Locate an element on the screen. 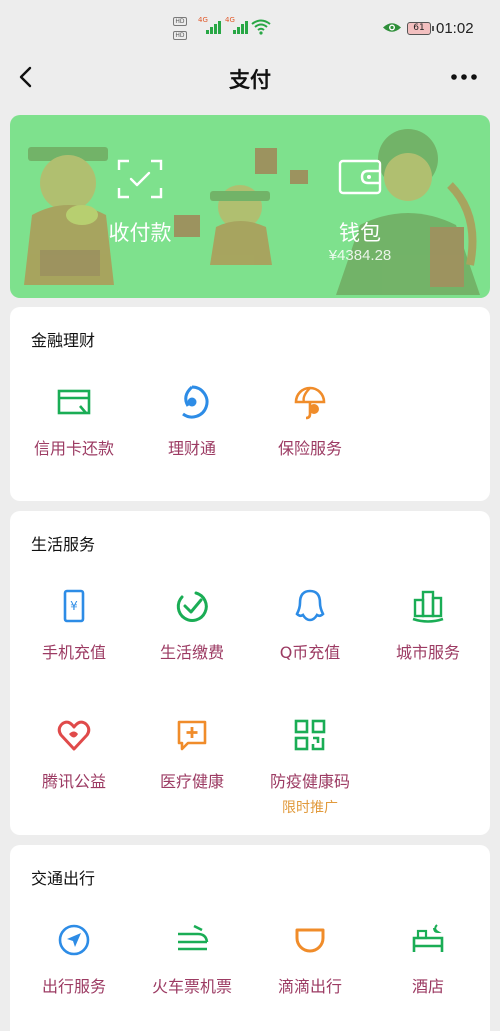 This screenshot has width=500, height=1031. tile-label: 腾讯公益 is located at coordinates (73, 781).